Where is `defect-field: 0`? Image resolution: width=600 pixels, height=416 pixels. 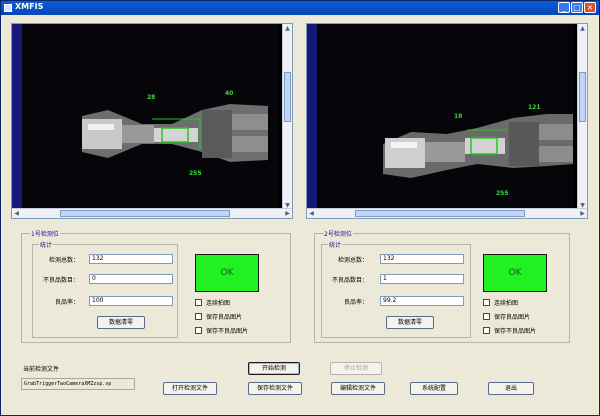
defect-field: 0 is located at coordinates (131, 279).